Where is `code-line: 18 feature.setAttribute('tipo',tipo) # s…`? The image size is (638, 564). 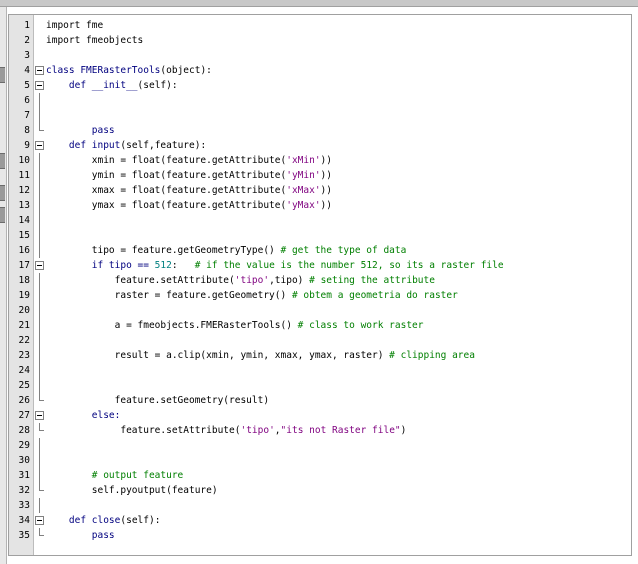
code-line: 18 feature.setAttribute('tipo',tipo) # s… is located at coordinates (320, 280).